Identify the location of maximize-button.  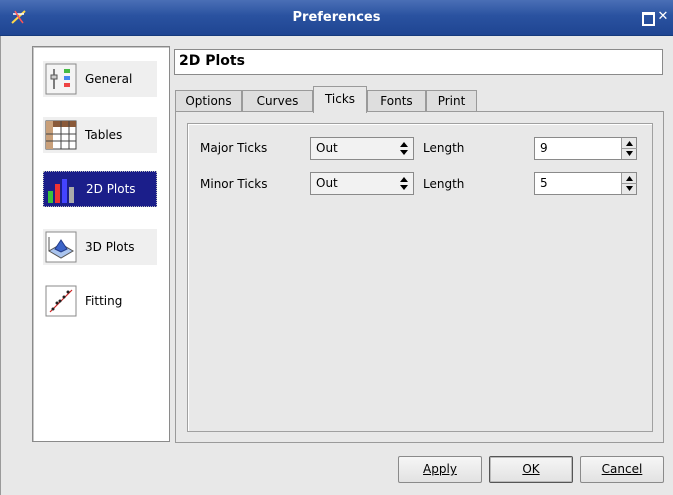
(647, 18).